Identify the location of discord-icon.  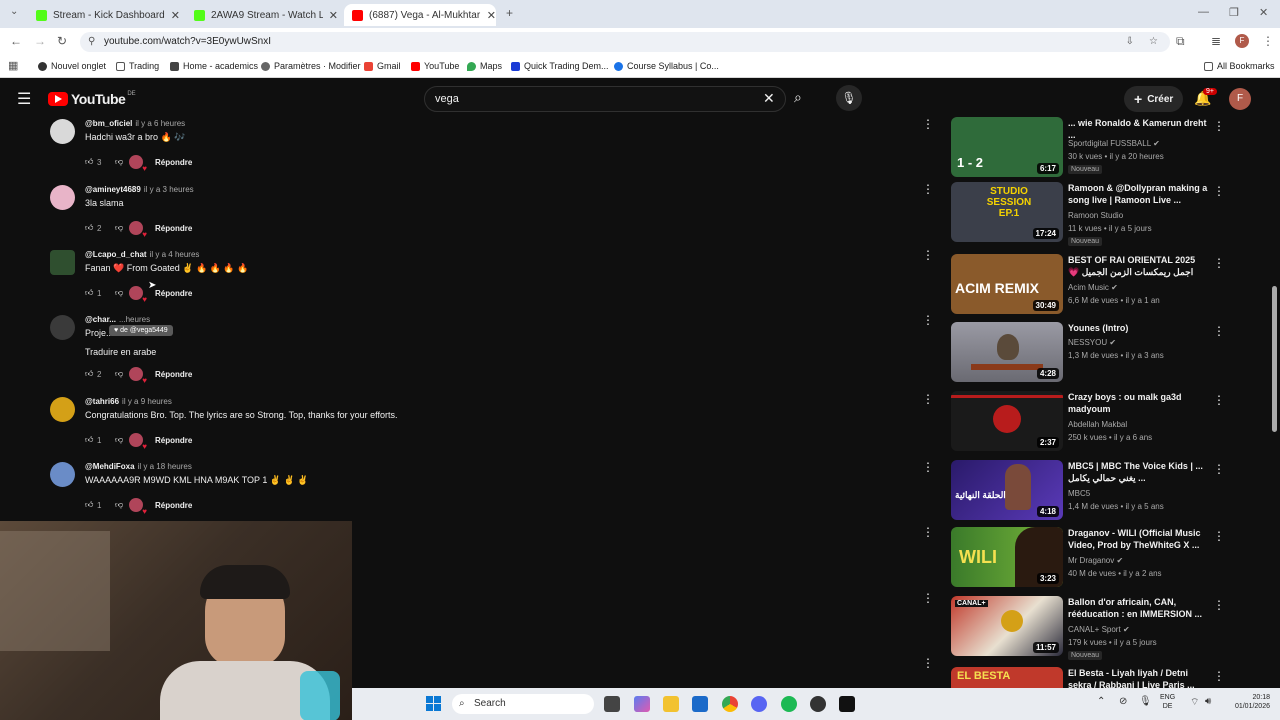
(759, 704).